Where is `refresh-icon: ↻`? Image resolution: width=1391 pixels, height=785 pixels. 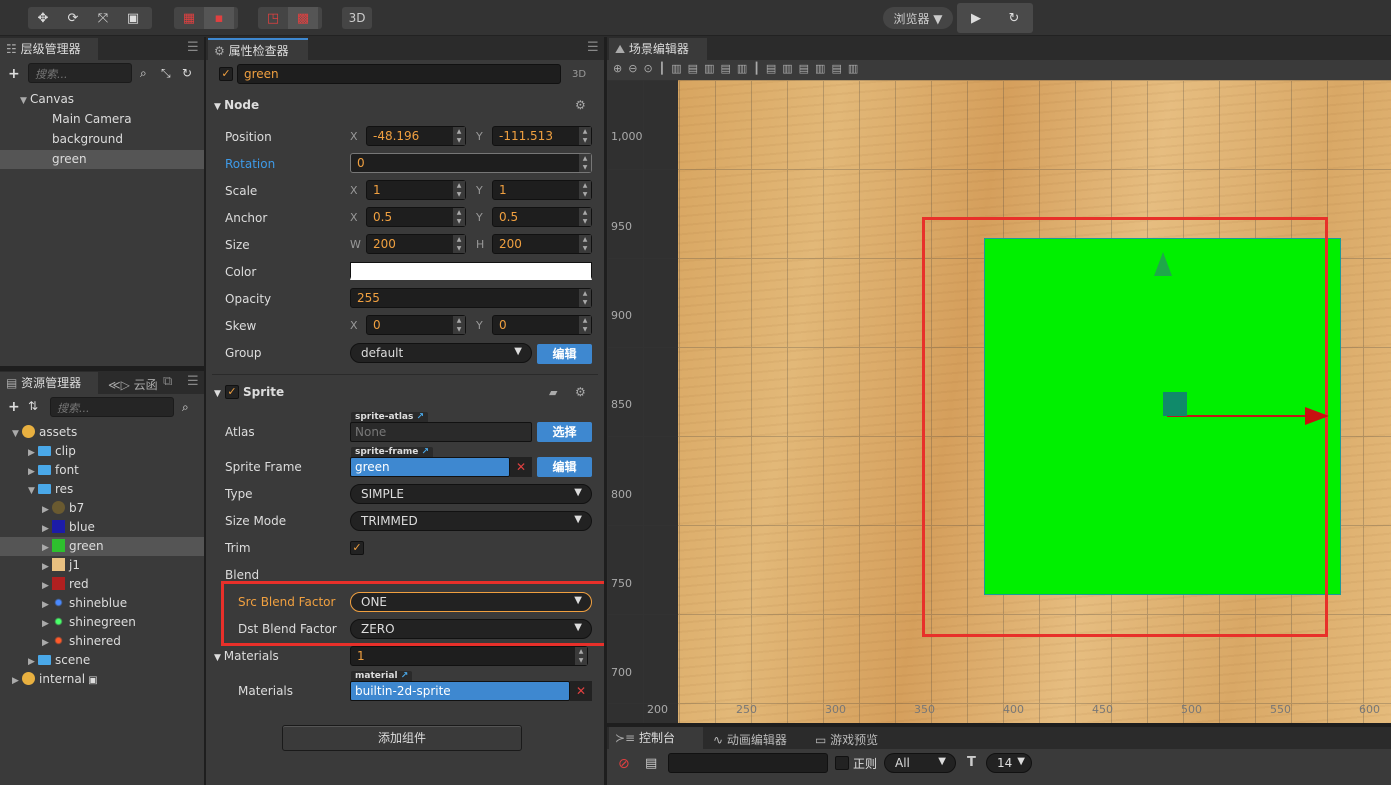 refresh-icon: ↻ is located at coordinates (187, 73).